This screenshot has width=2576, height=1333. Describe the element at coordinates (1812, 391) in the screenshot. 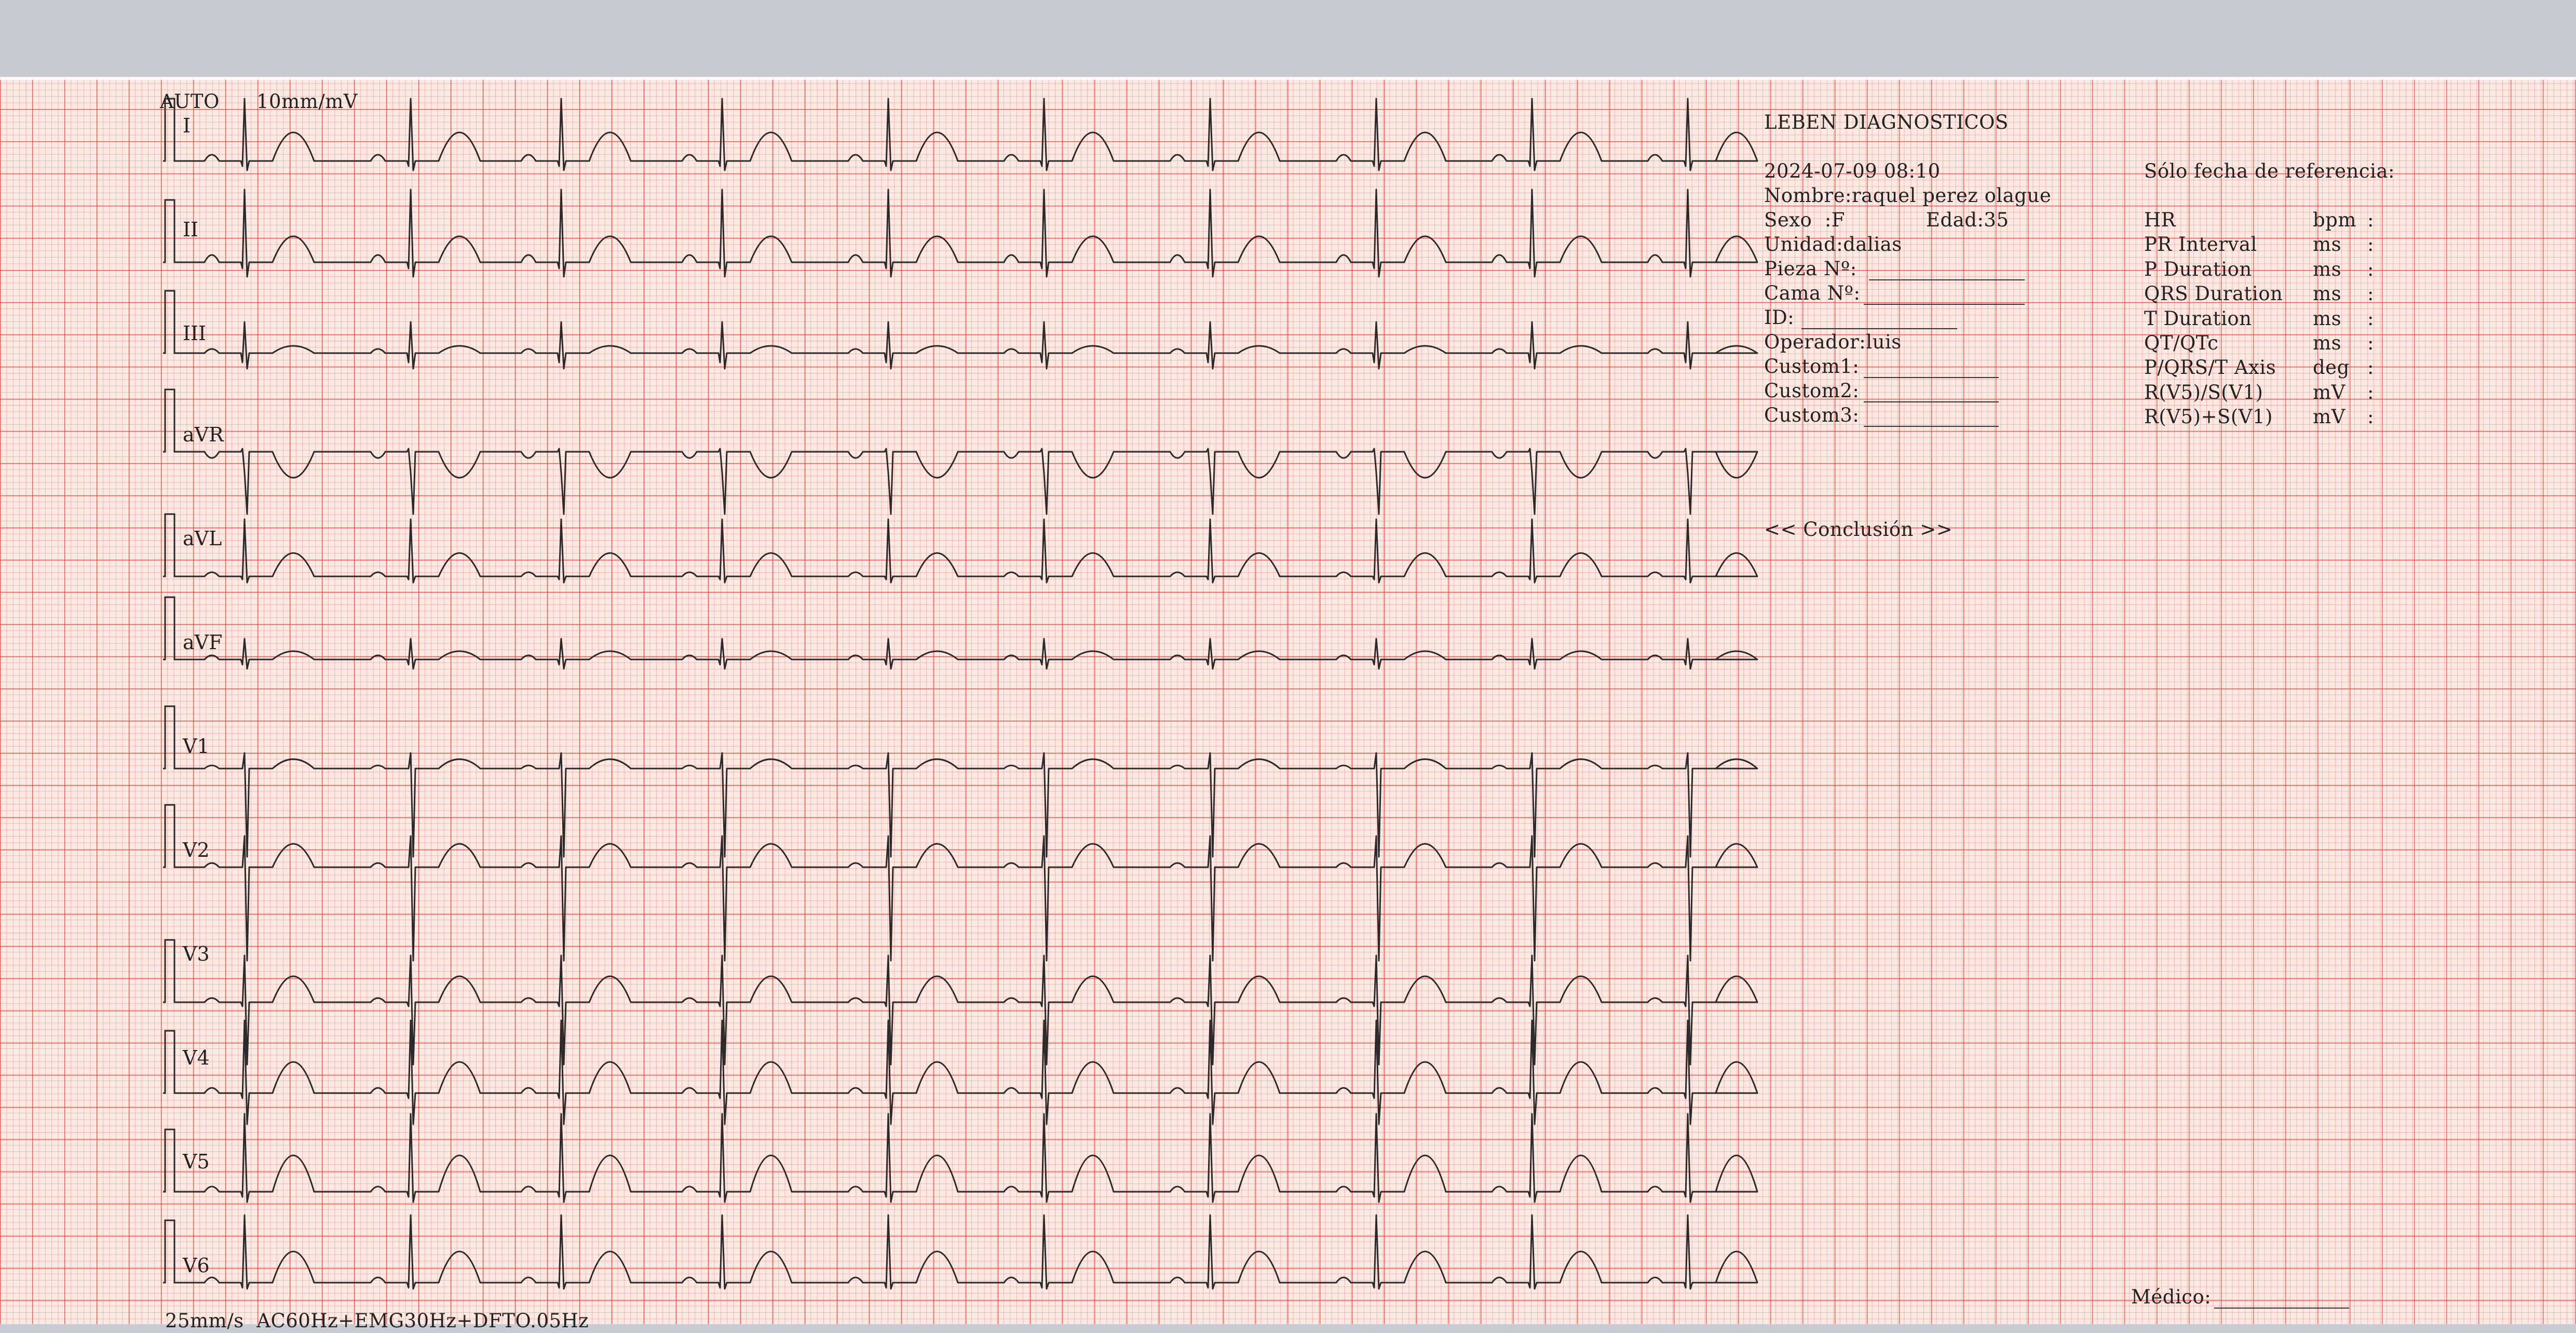

I see `custom2: Custom2:` at that location.